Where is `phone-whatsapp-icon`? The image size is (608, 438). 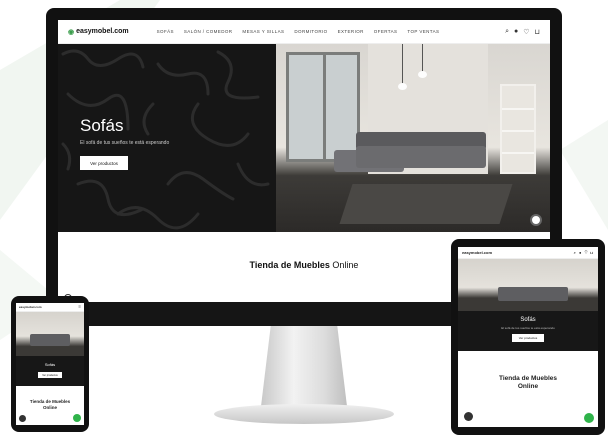
phone-whatsapp-icon is located at coordinates (77, 418).